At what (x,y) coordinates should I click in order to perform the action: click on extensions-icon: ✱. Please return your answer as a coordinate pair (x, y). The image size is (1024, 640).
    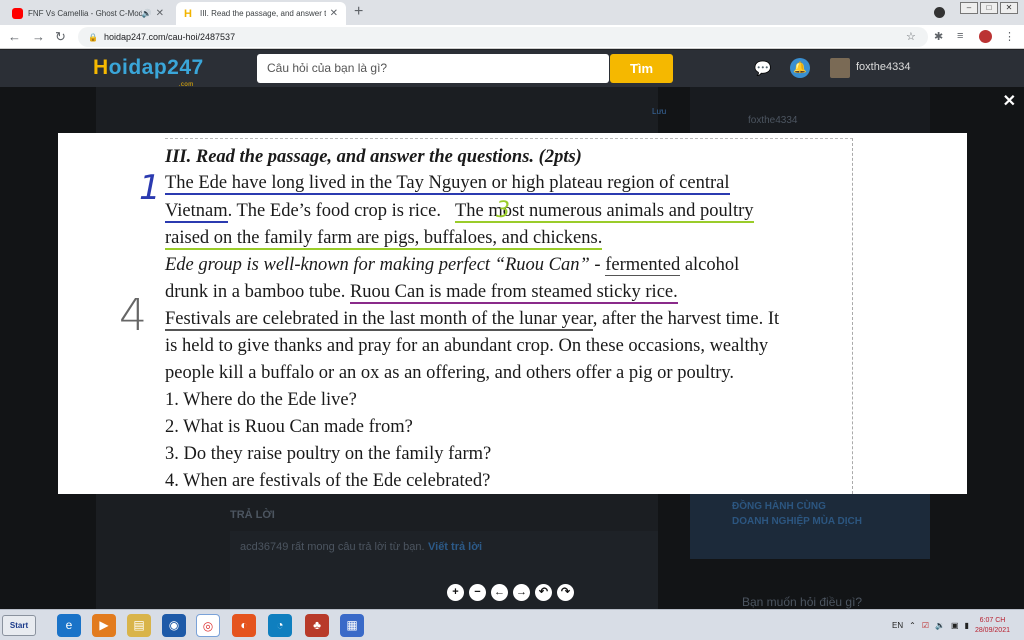
    Looking at the image, I should click on (938, 36).